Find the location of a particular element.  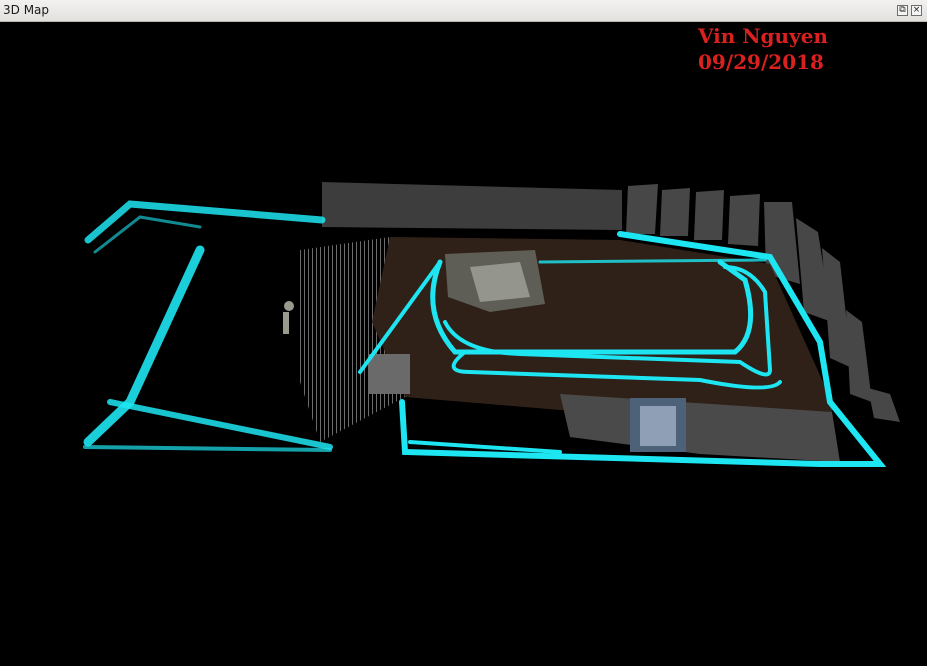

person-scan is located at coordinates (288, 317).